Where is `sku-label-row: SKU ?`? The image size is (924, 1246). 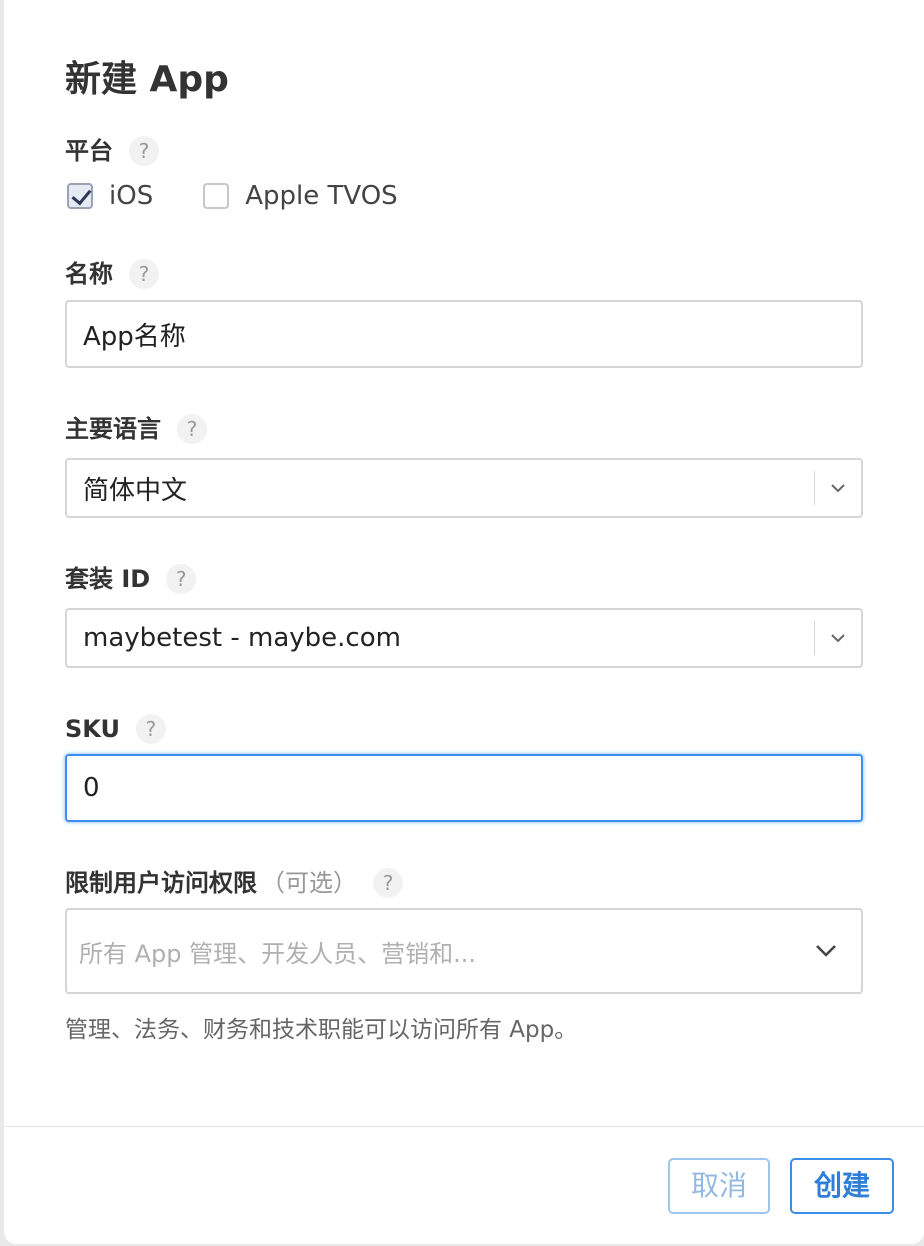 sku-label-row: SKU ? is located at coordinates (115, 729).